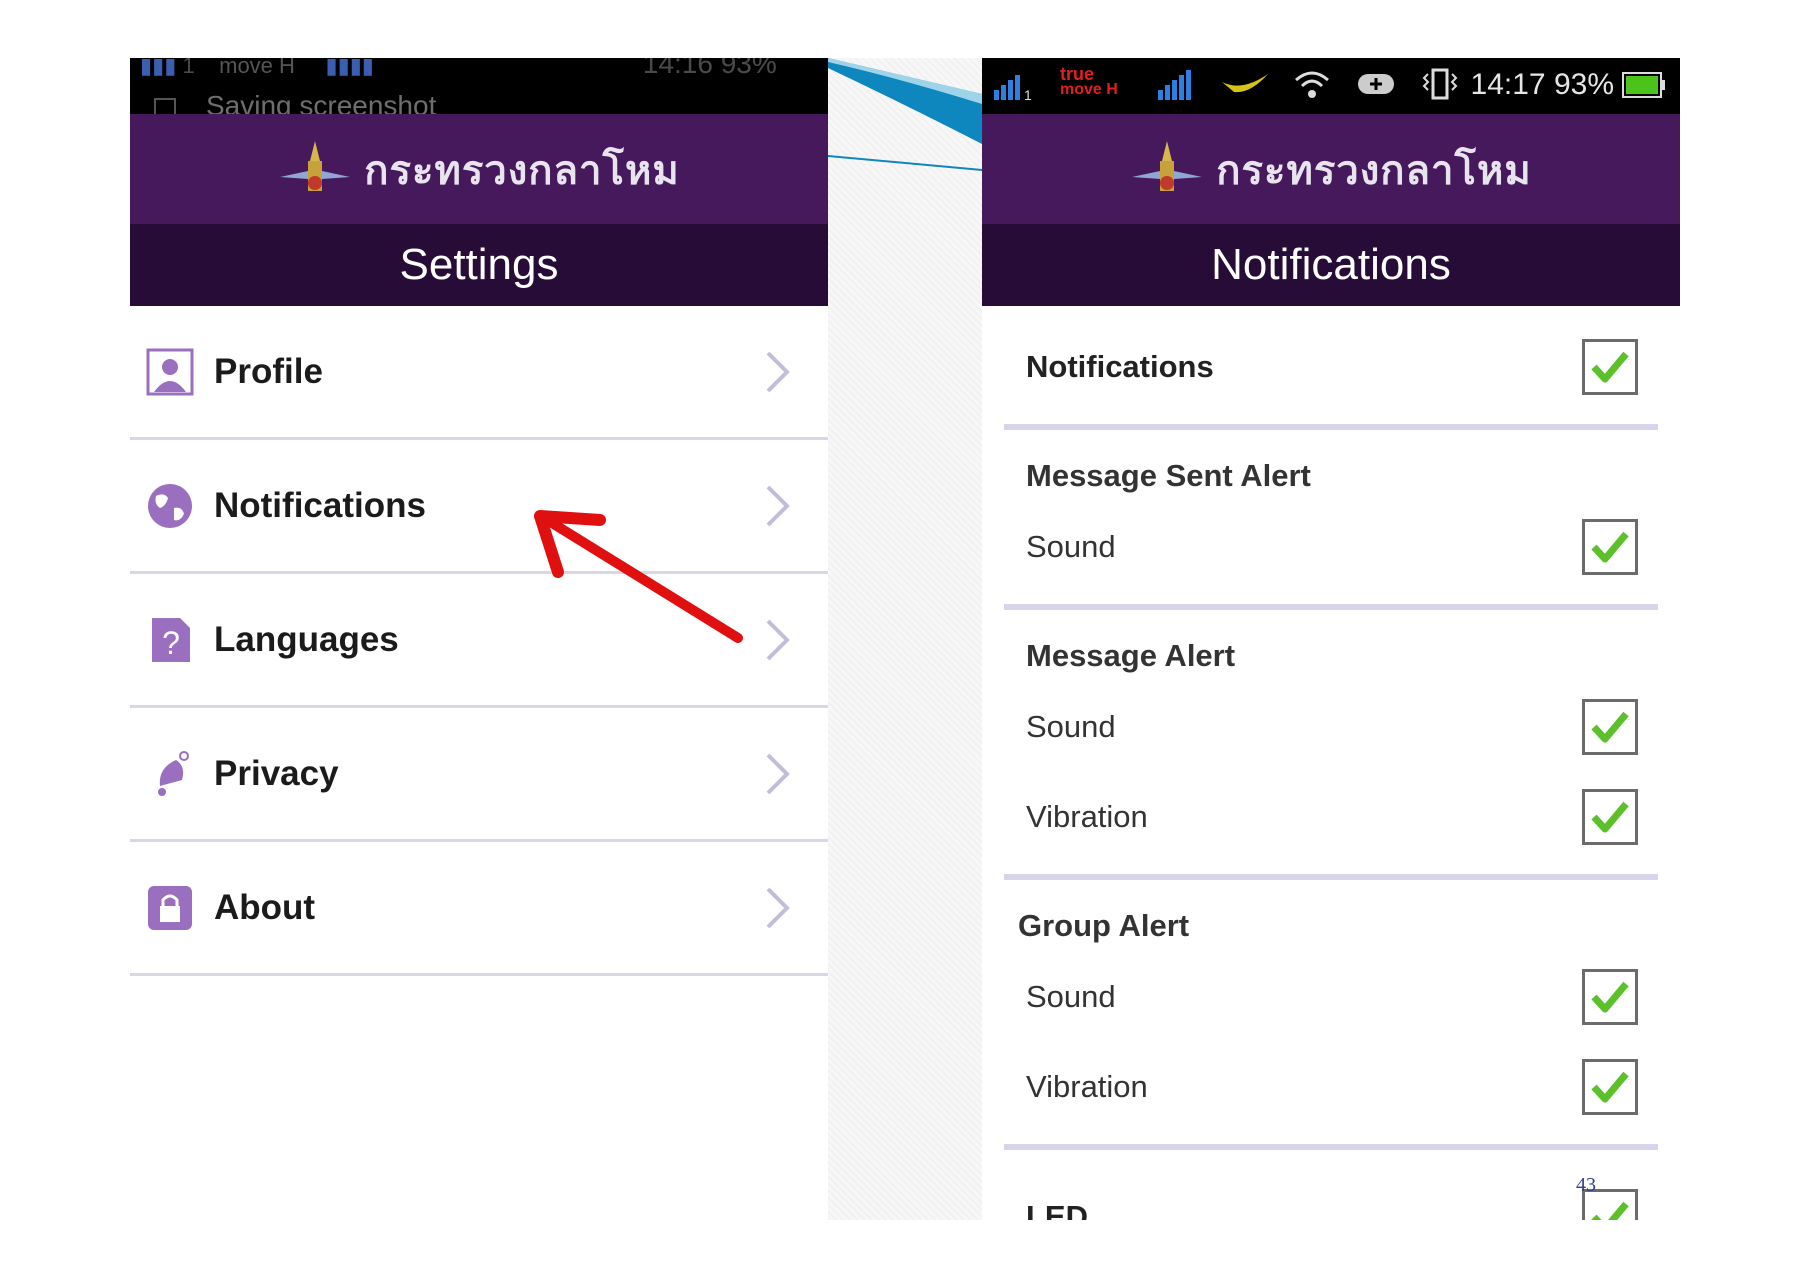 The width and height of the screenshot is (1800, 1272). Describe the element at coordinates (1542, 84) in the screenshot. I see `status-time: 14:17 93%` at that location.